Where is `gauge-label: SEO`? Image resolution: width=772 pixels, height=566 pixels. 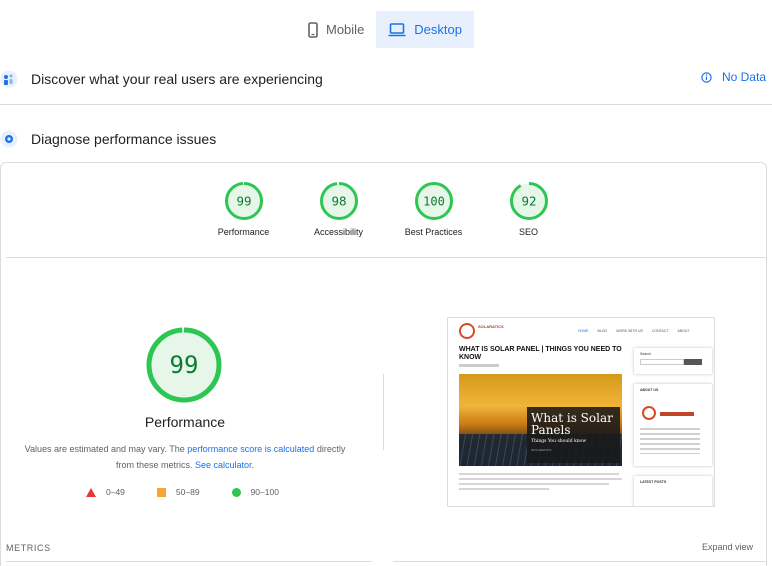
gauge-label: SEO is located at coordinates (528, 232).